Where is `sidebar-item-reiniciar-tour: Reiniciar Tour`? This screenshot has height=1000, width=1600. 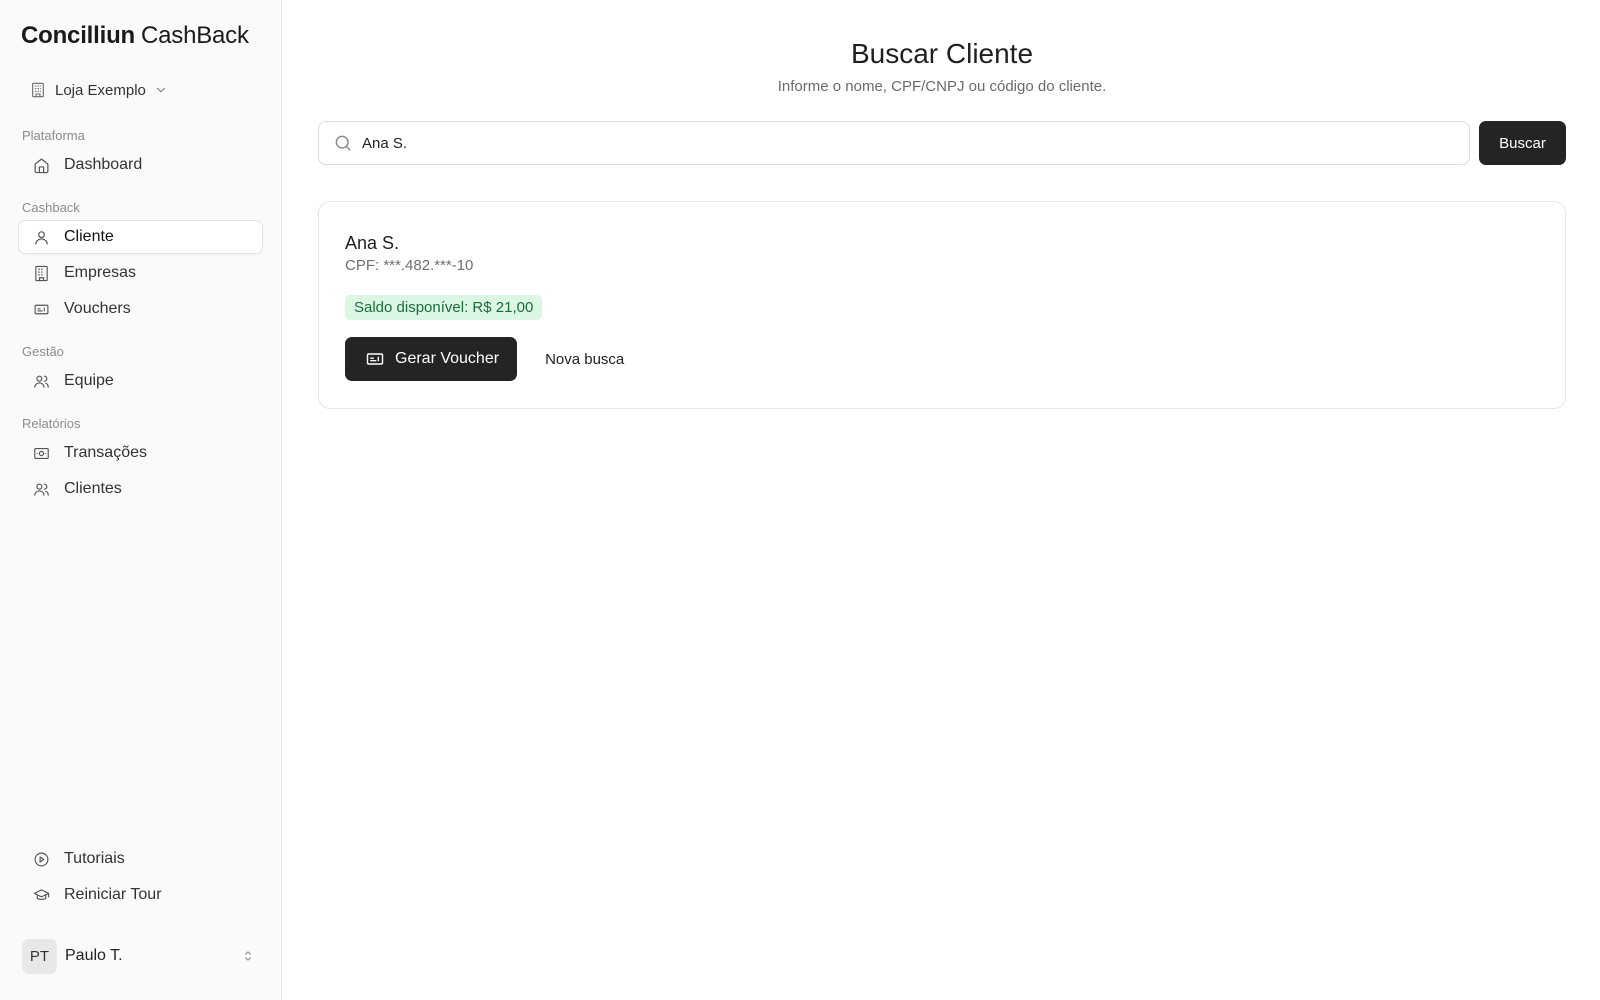
sidebar-item-reiniciar-tour: Reiniciar Tour is located at coordinates (140, 895).